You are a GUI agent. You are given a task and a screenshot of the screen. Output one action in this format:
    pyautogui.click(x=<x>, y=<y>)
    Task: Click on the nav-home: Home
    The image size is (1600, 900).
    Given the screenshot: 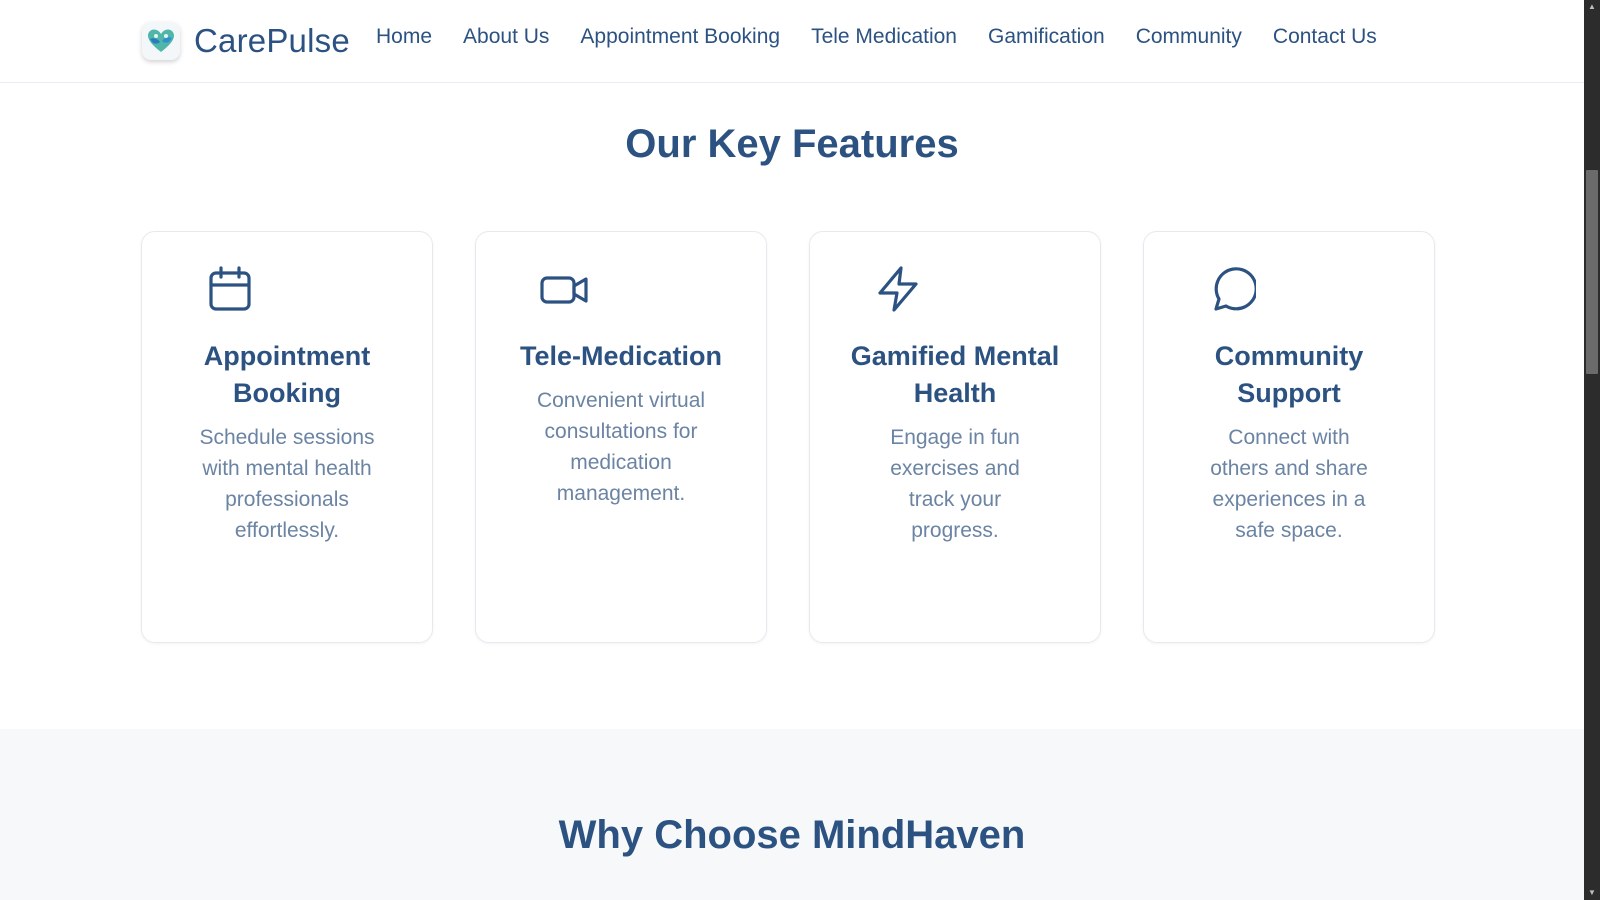 What is the action you would take?
    pyautogui.click(x=404, y=37)
    